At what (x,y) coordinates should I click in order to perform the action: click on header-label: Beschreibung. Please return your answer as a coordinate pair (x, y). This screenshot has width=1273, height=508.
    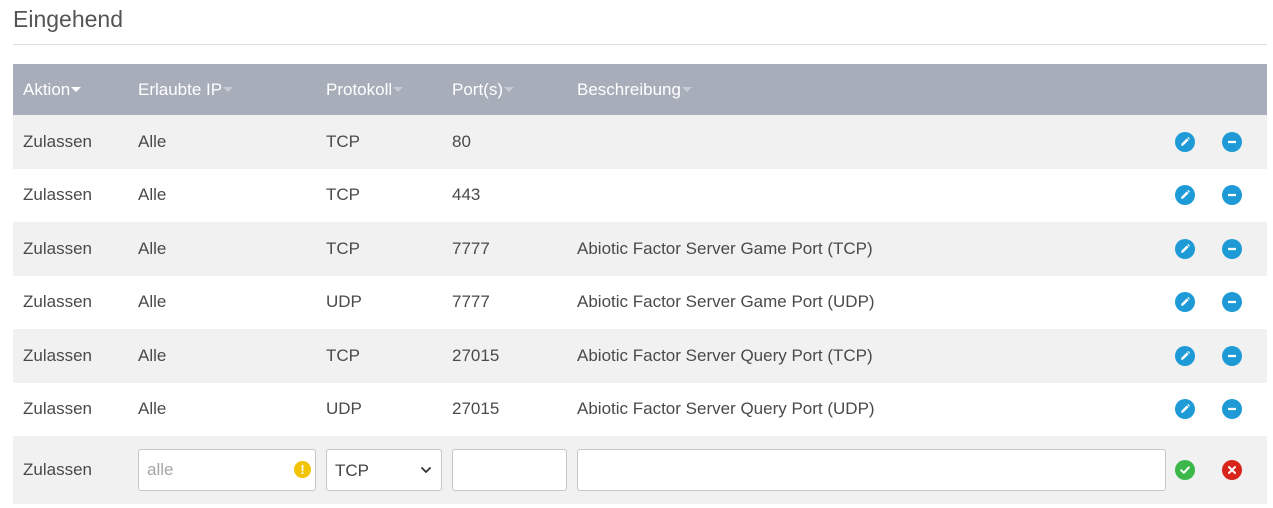
    Looking at the image, I should click on (629, 89).